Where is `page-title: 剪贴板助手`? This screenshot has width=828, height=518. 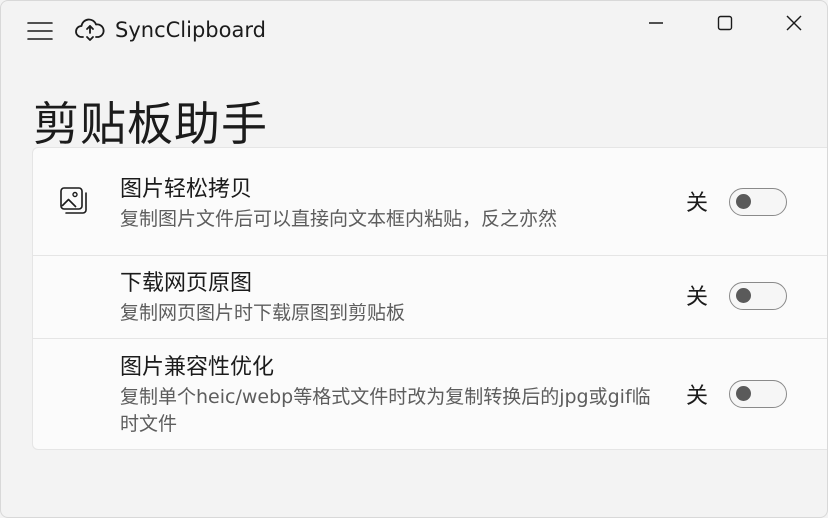 page-title: 剪贴板助手 is located at coordinates (150, 123).